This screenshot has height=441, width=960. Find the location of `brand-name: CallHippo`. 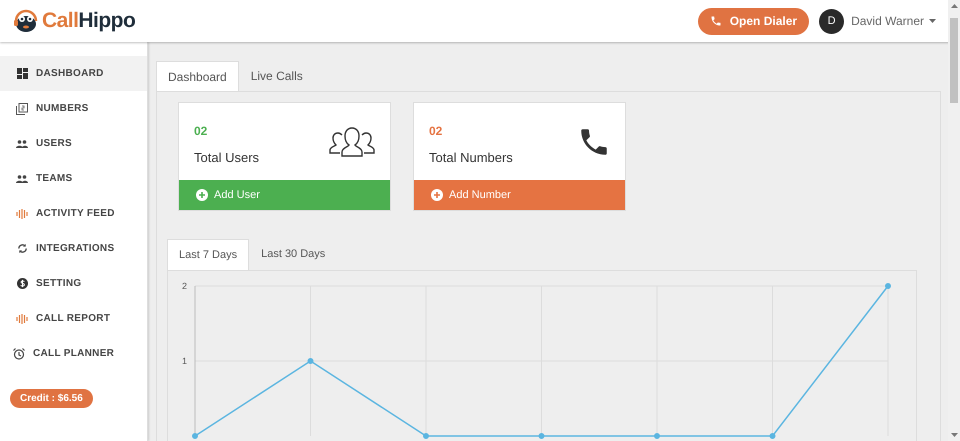

brand-name: CallHippo is located at coordinates (89, 21).